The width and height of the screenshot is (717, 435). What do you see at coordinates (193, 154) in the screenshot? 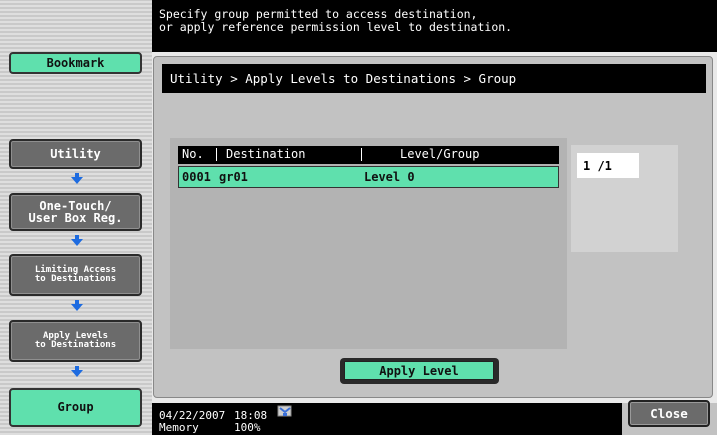
I see `column-header-no: No.` at bounding box center [193, 154].